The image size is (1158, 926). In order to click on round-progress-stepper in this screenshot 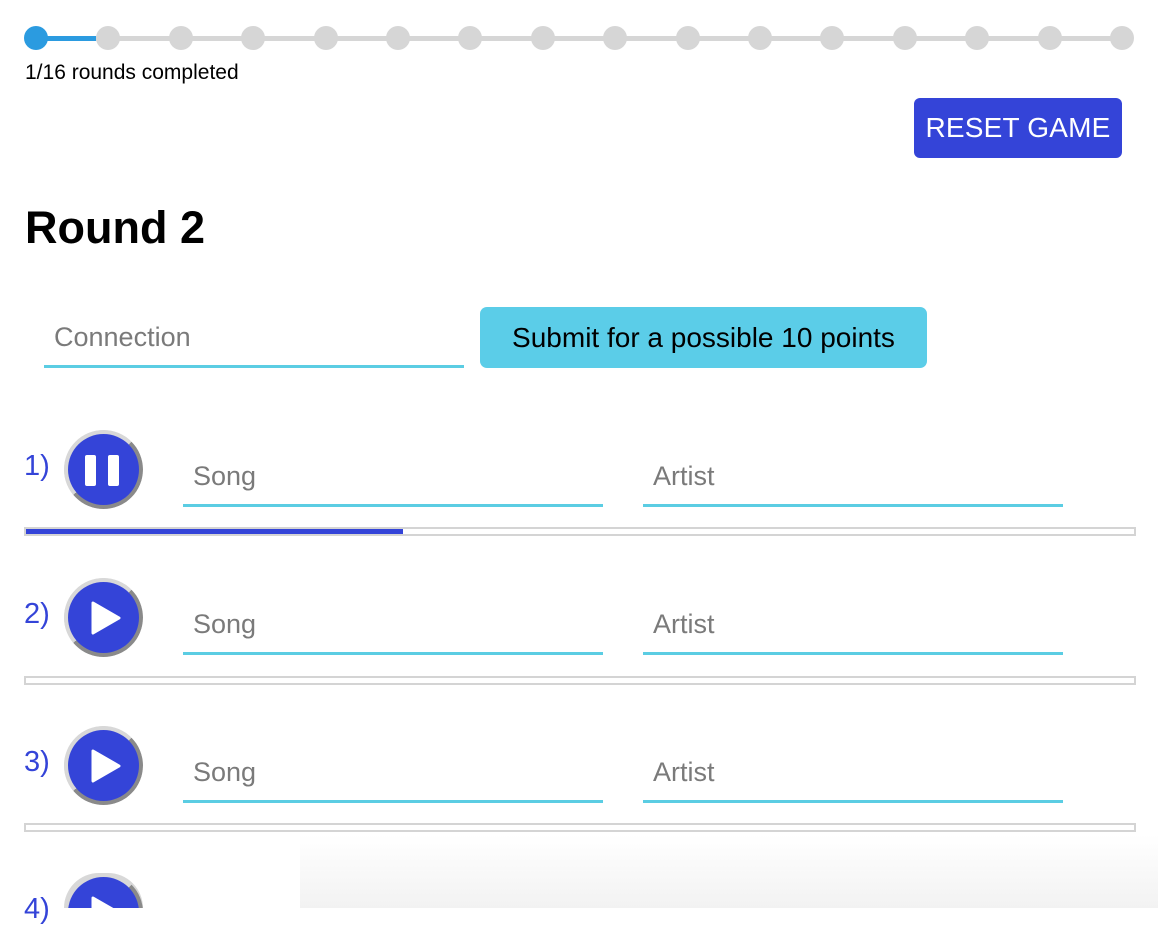, I will do `click(579, 38)`.